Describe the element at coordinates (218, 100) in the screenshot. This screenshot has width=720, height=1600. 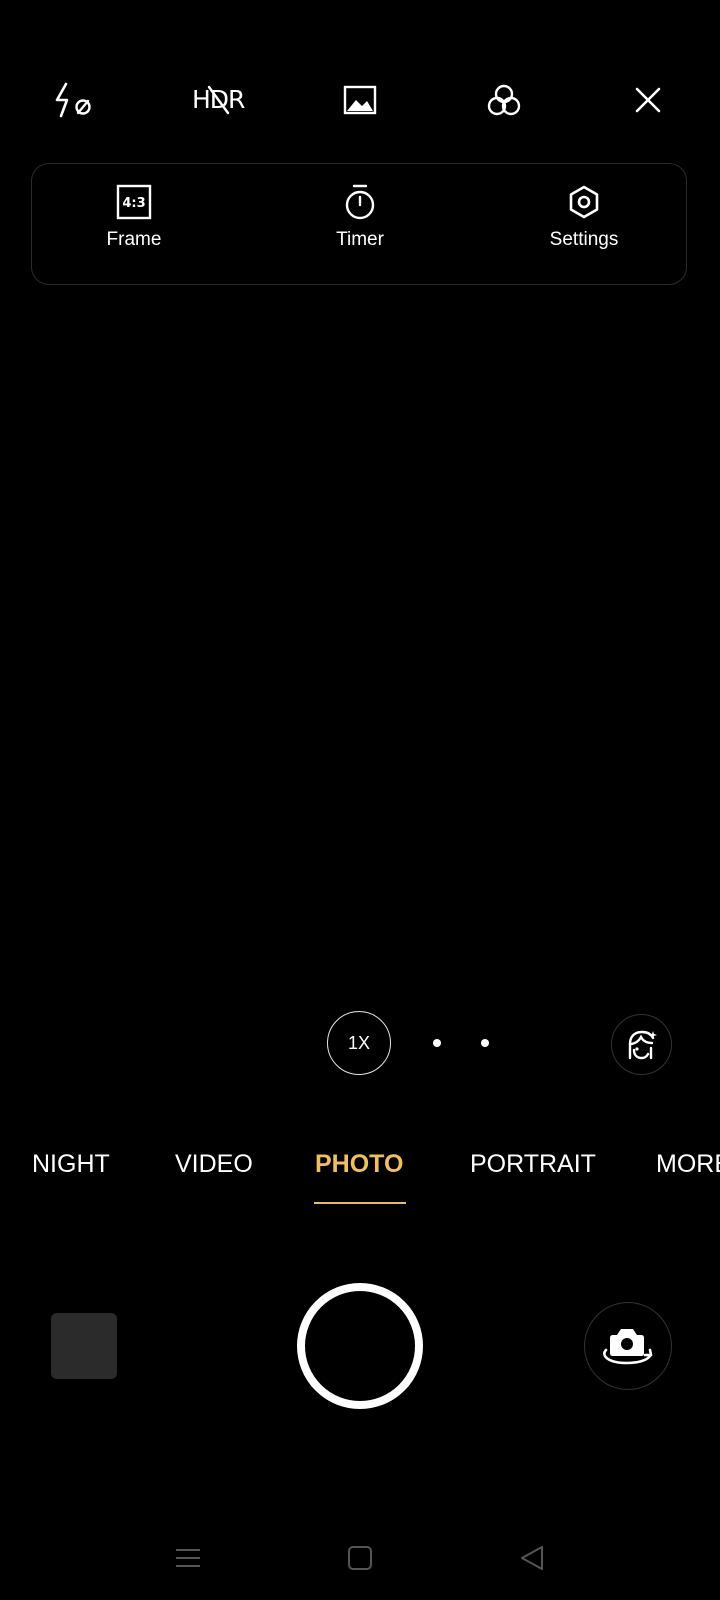
I see `hdr-off-icon: HDR` at that location.